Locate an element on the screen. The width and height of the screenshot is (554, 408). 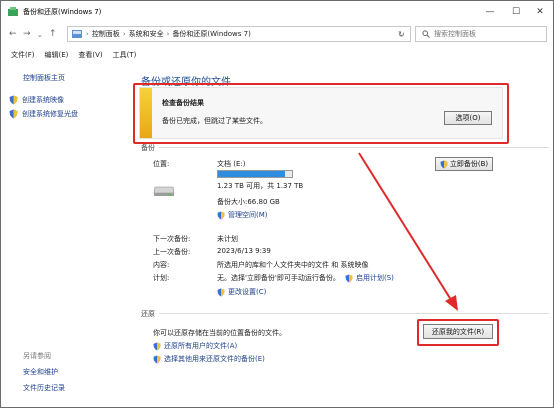
annotation-arrow is located at coordinates (408, 231).